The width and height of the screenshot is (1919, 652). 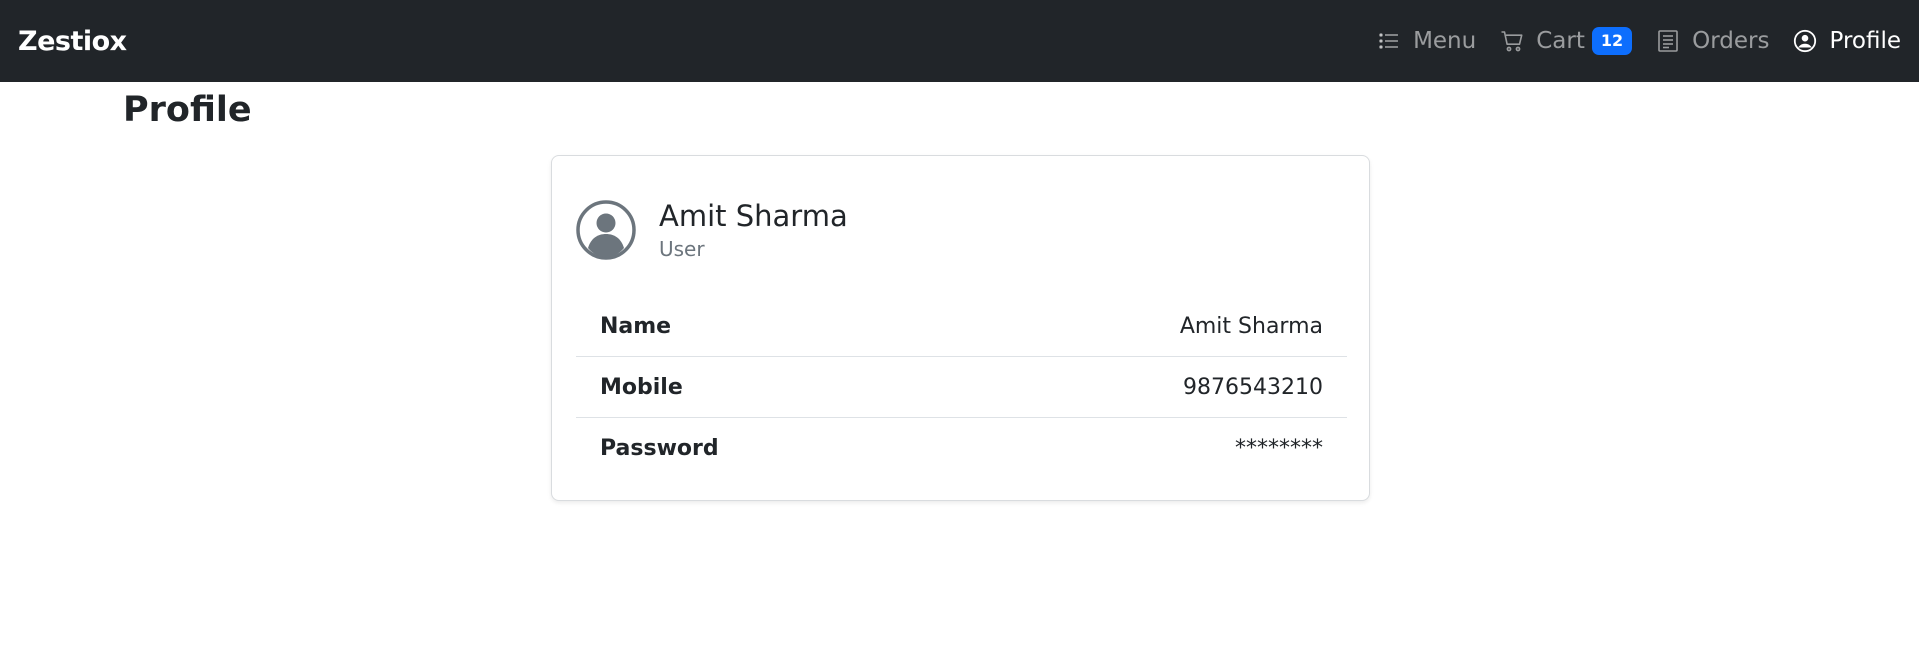 What do you see at coordinates (1512, 41) in the screenshot?
I see `cart-icon` at bounding box center [1512, 41].